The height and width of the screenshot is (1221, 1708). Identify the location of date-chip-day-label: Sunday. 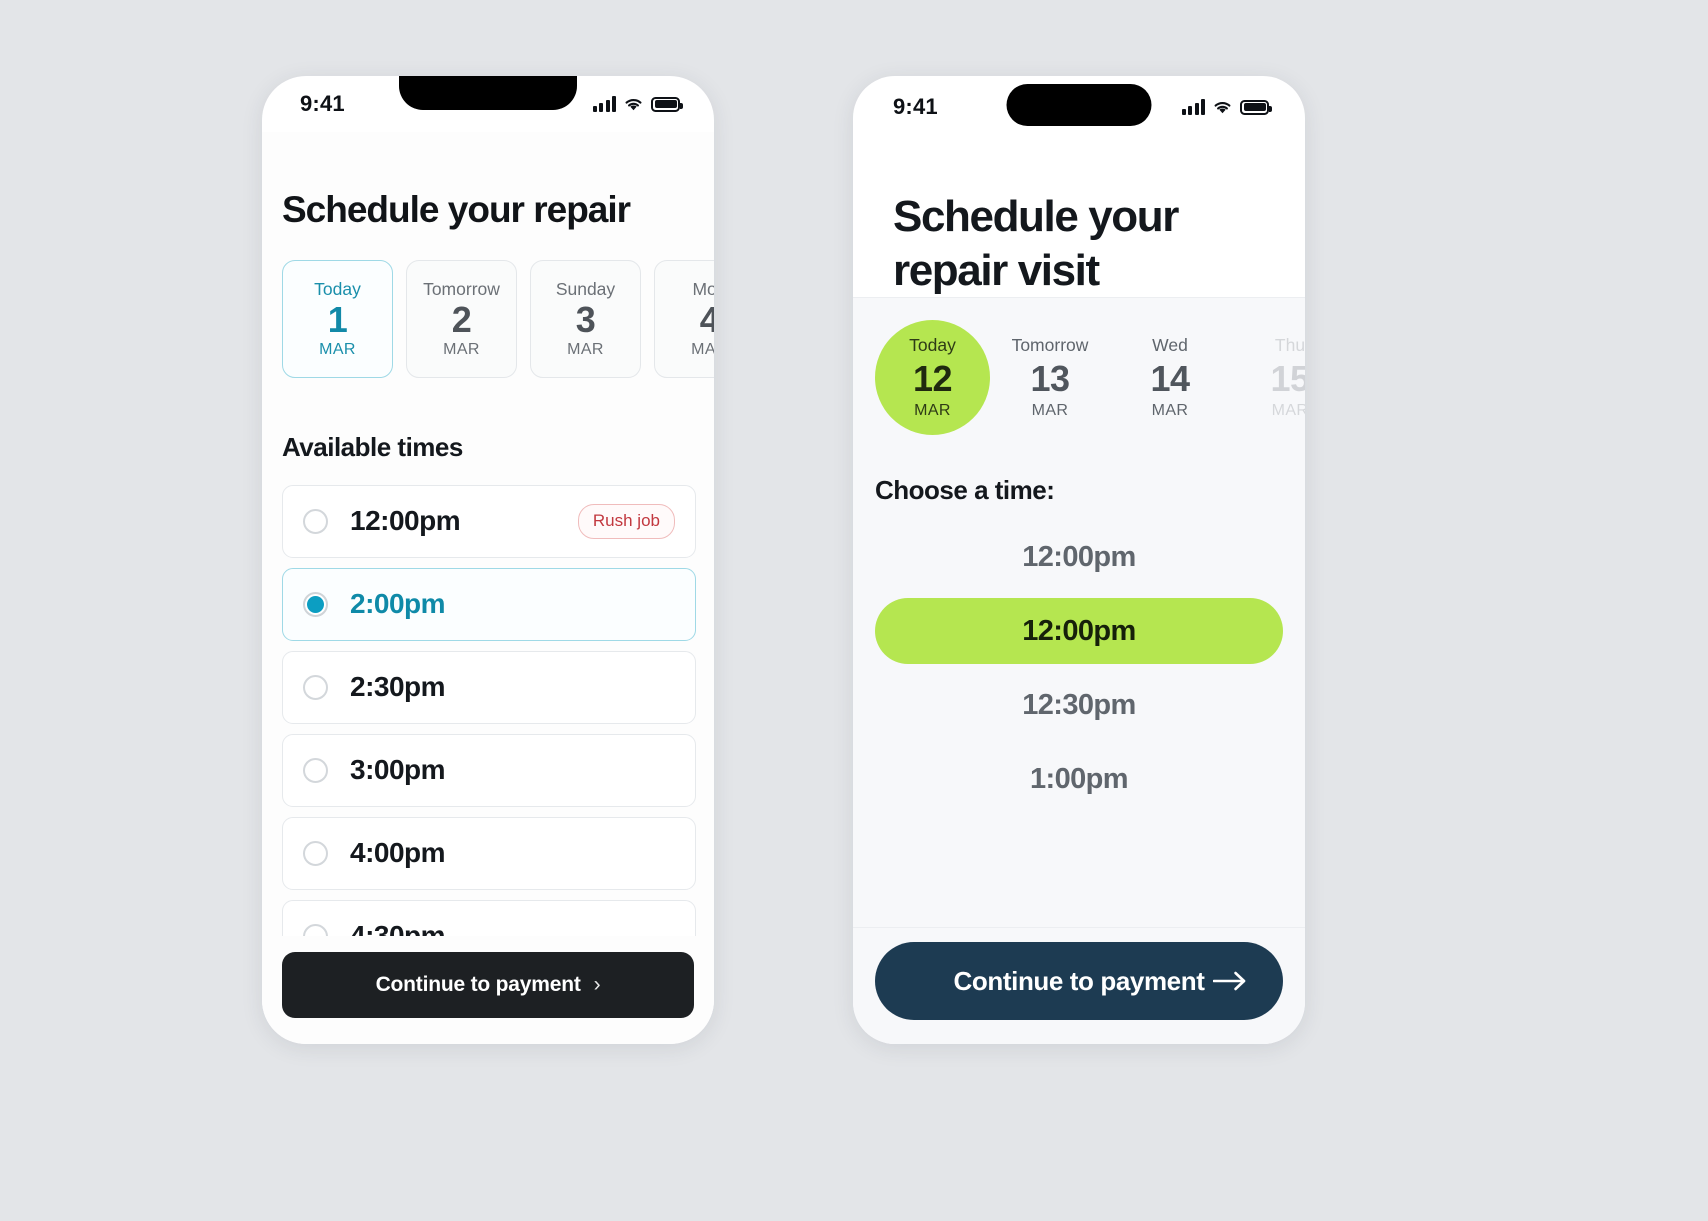
(585, 288).